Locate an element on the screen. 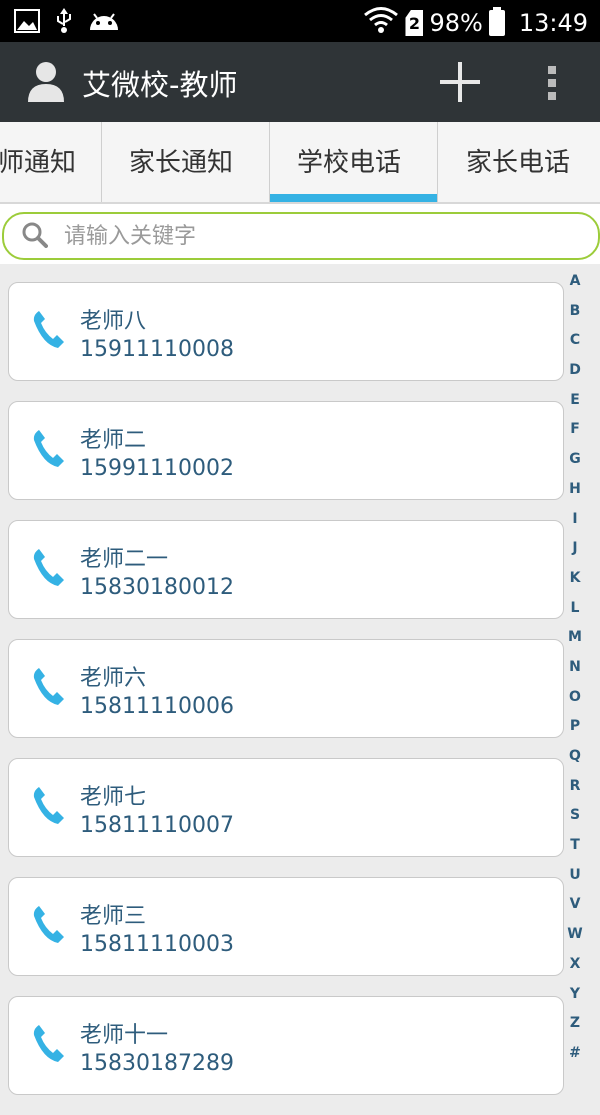 The height and width of the screenshot is (1115, 600). contact-name: 老师三 is located at coordinates (113, 916).